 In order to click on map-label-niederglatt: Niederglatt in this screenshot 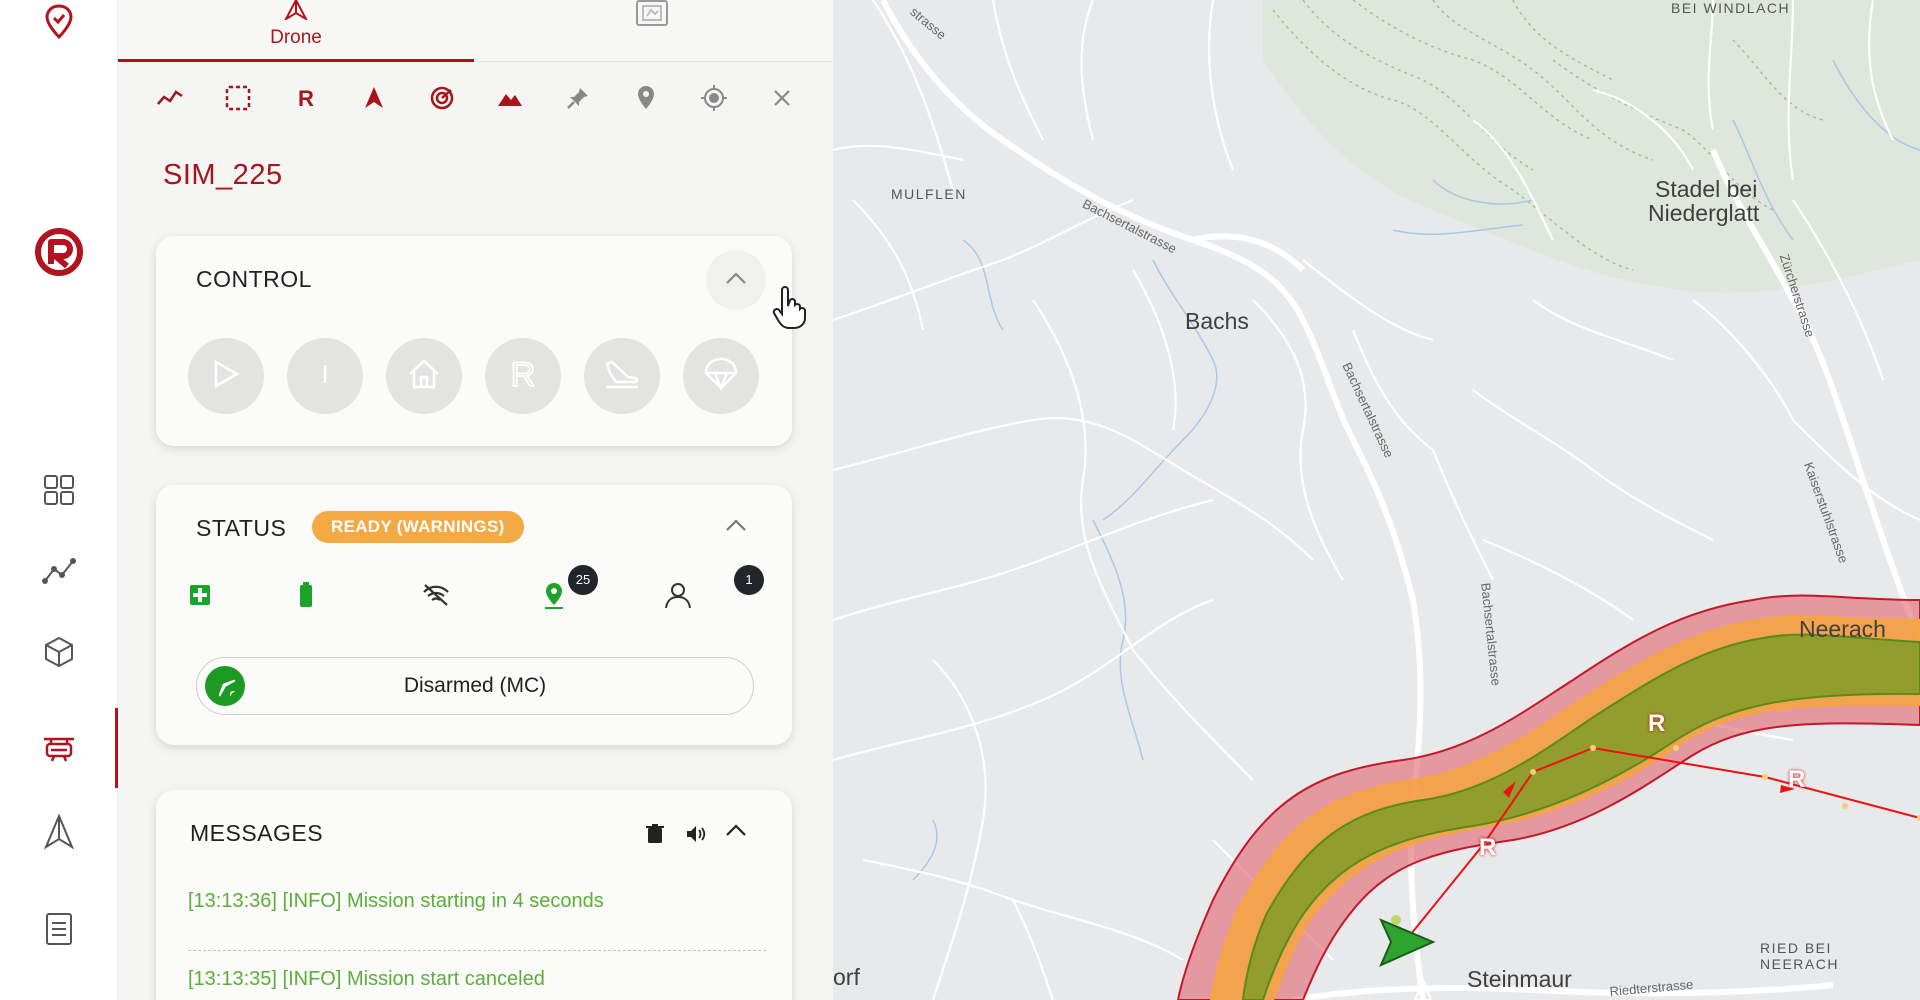, I will do `click(1704, 213)`.